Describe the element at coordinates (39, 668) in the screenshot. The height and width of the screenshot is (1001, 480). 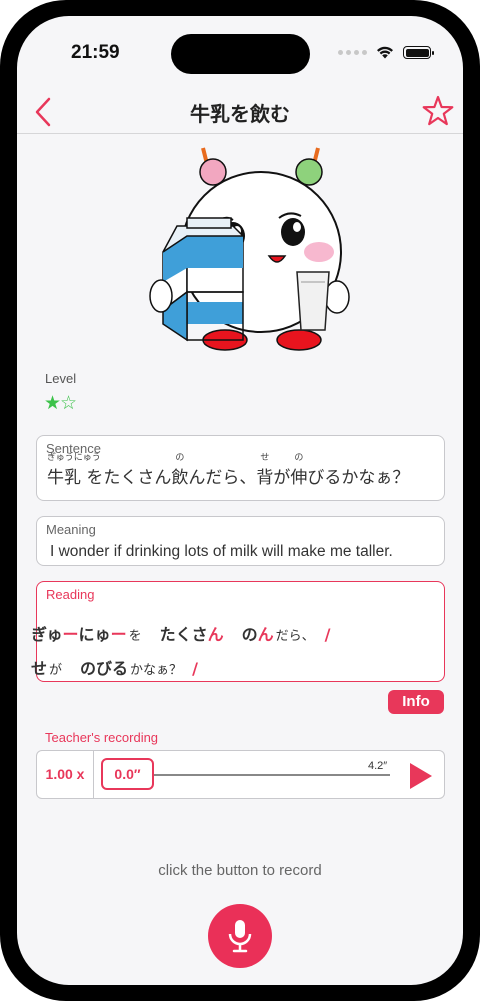
I see `reading-mora: せ` at that location.